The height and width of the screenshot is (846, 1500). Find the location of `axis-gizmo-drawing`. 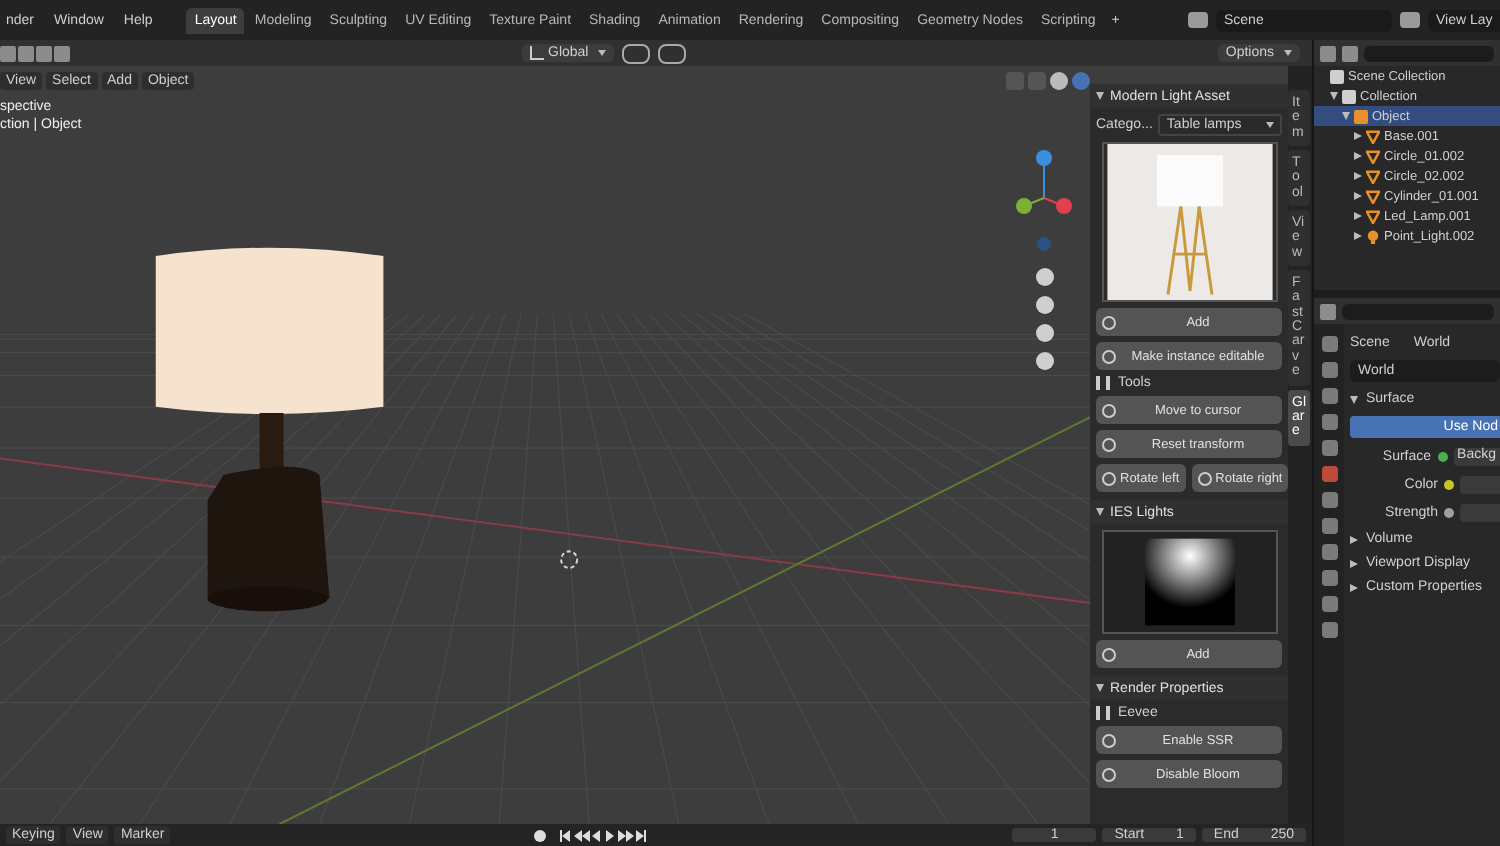

axis-gizmo-drawing is located at coordinates (1044, 200).